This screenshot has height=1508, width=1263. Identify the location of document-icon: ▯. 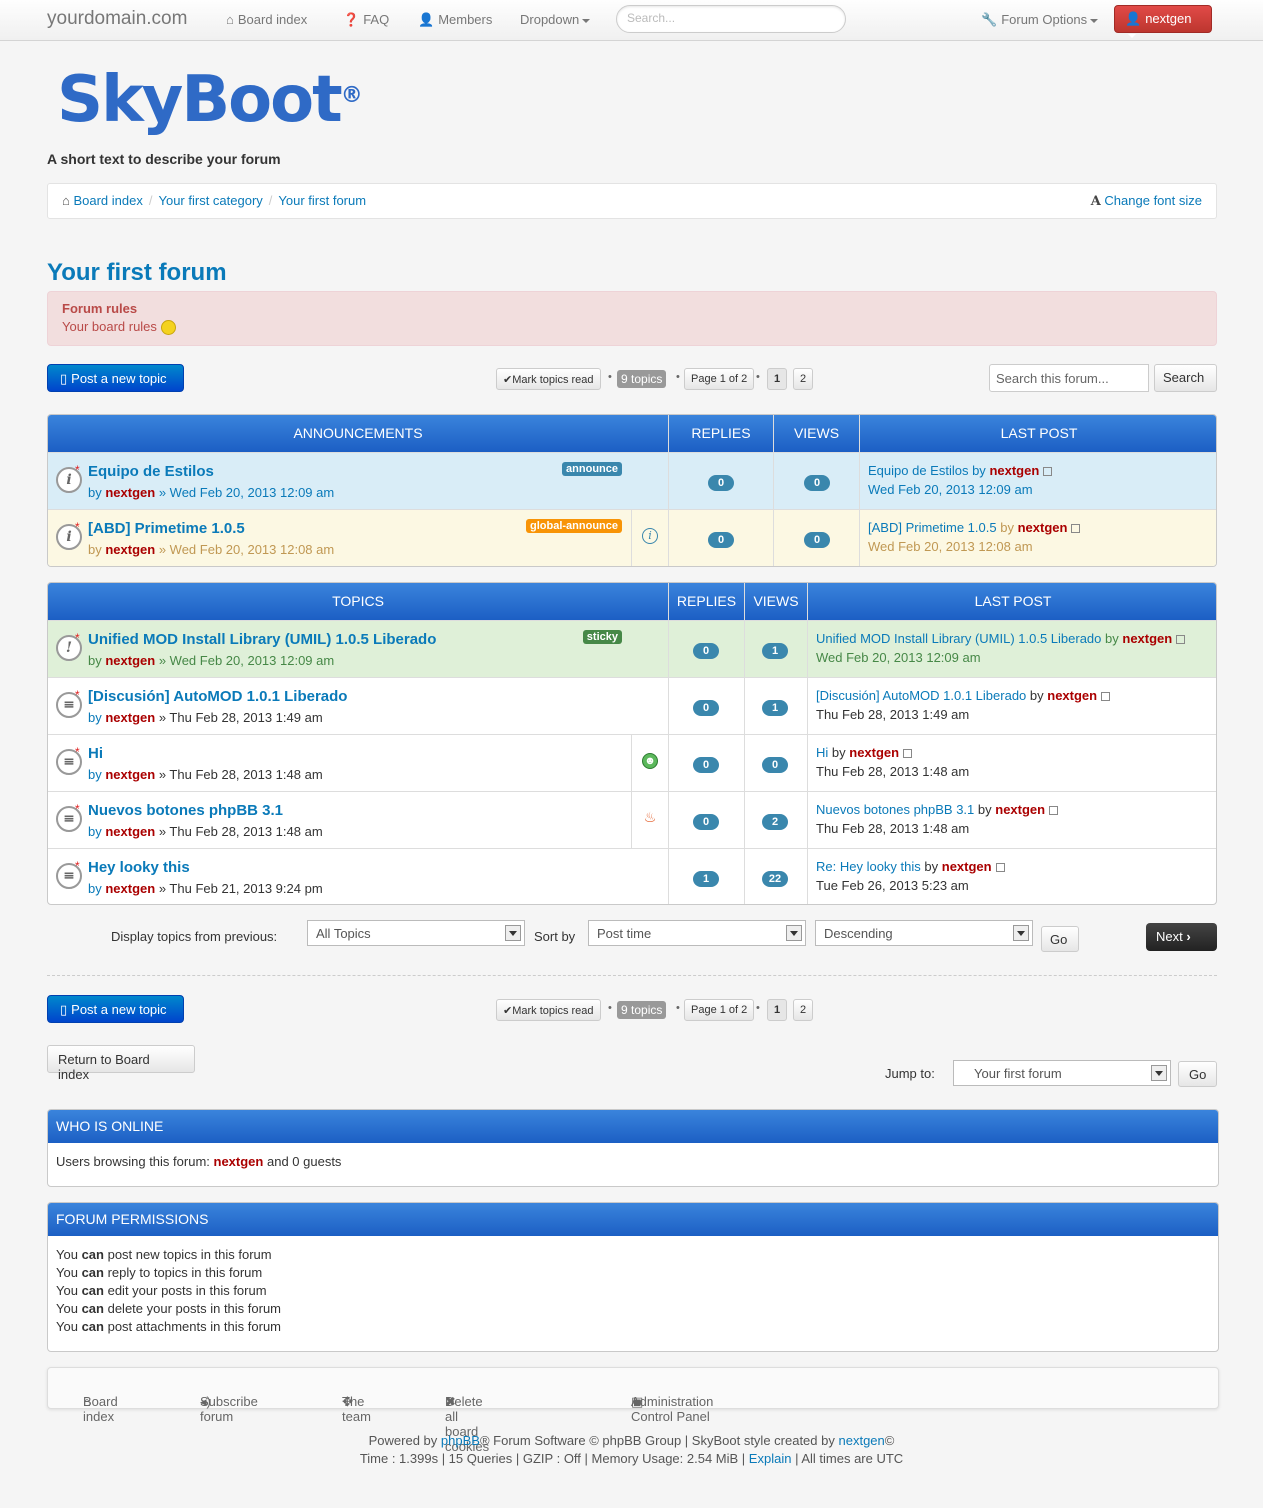
(64, 378).